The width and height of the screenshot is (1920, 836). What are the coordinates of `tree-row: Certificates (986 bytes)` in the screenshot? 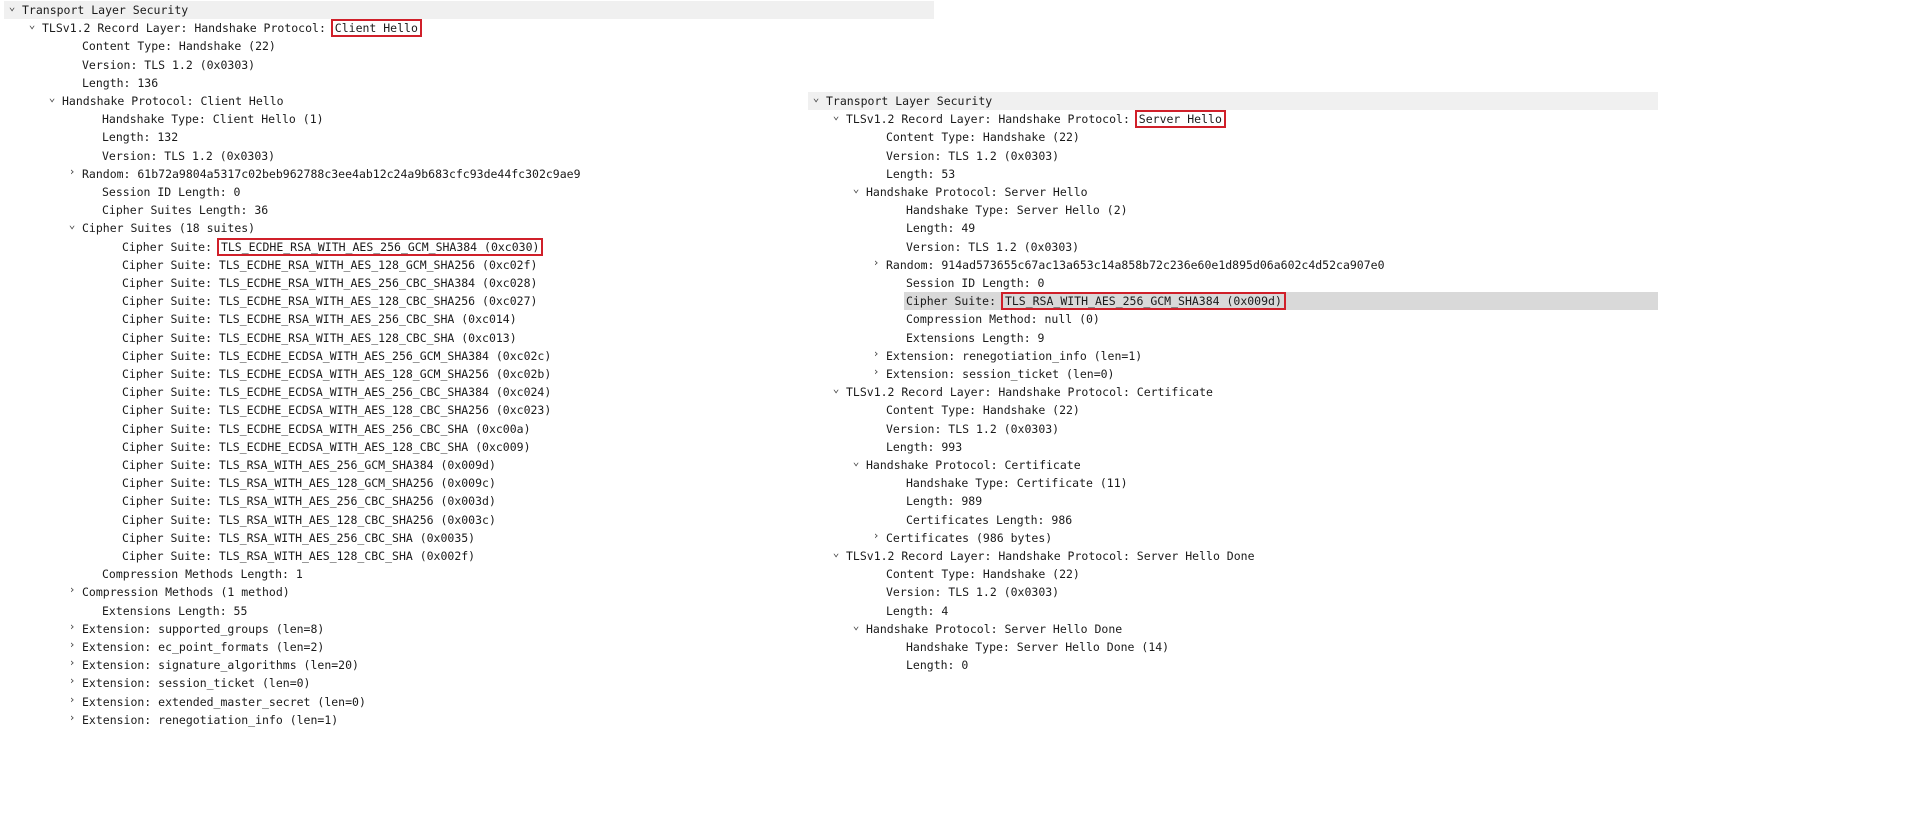 It's located at (969, 538).